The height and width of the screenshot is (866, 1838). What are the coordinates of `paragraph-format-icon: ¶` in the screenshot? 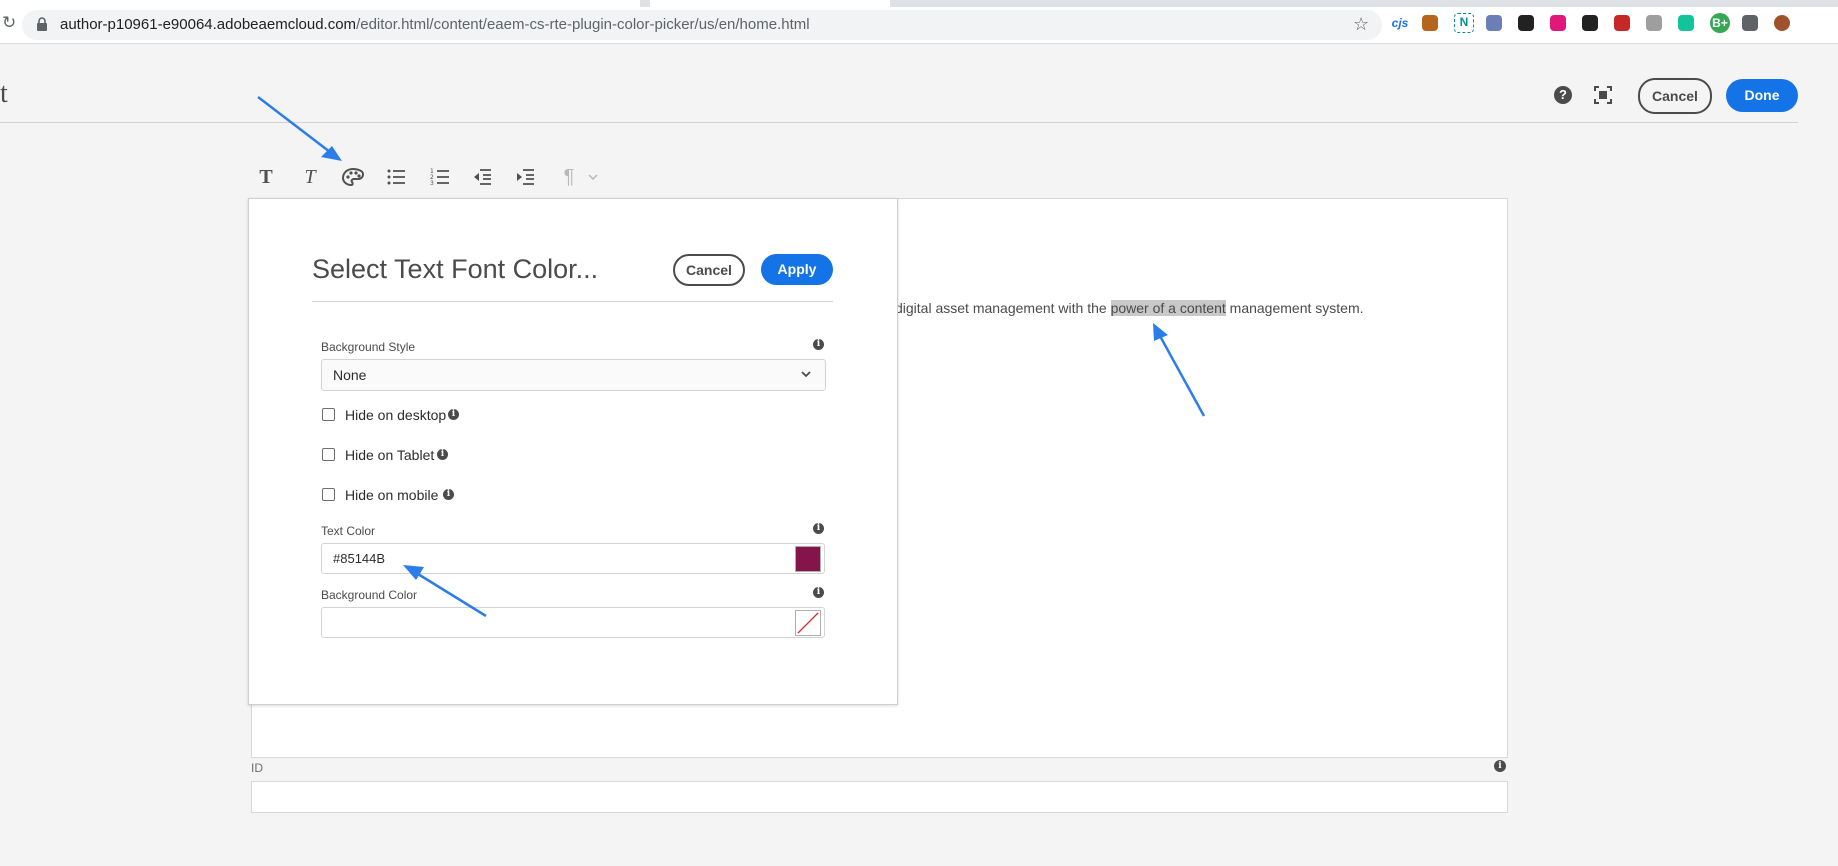 It's located at (569, 177).